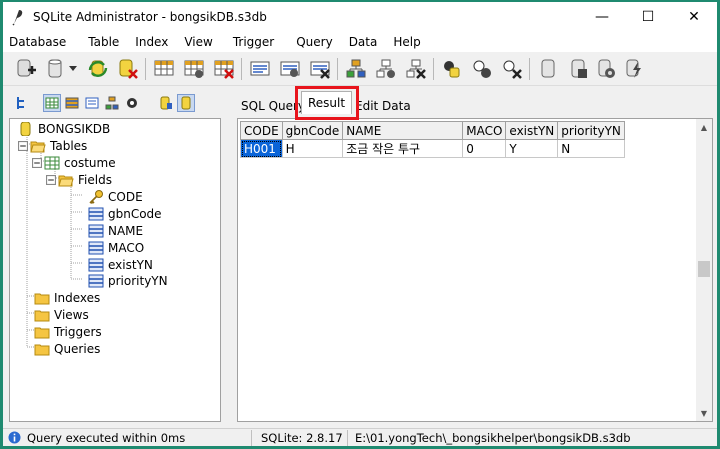 The image size is (720, 449). I want to click on column-header-code: CODE, so click(261, 130).